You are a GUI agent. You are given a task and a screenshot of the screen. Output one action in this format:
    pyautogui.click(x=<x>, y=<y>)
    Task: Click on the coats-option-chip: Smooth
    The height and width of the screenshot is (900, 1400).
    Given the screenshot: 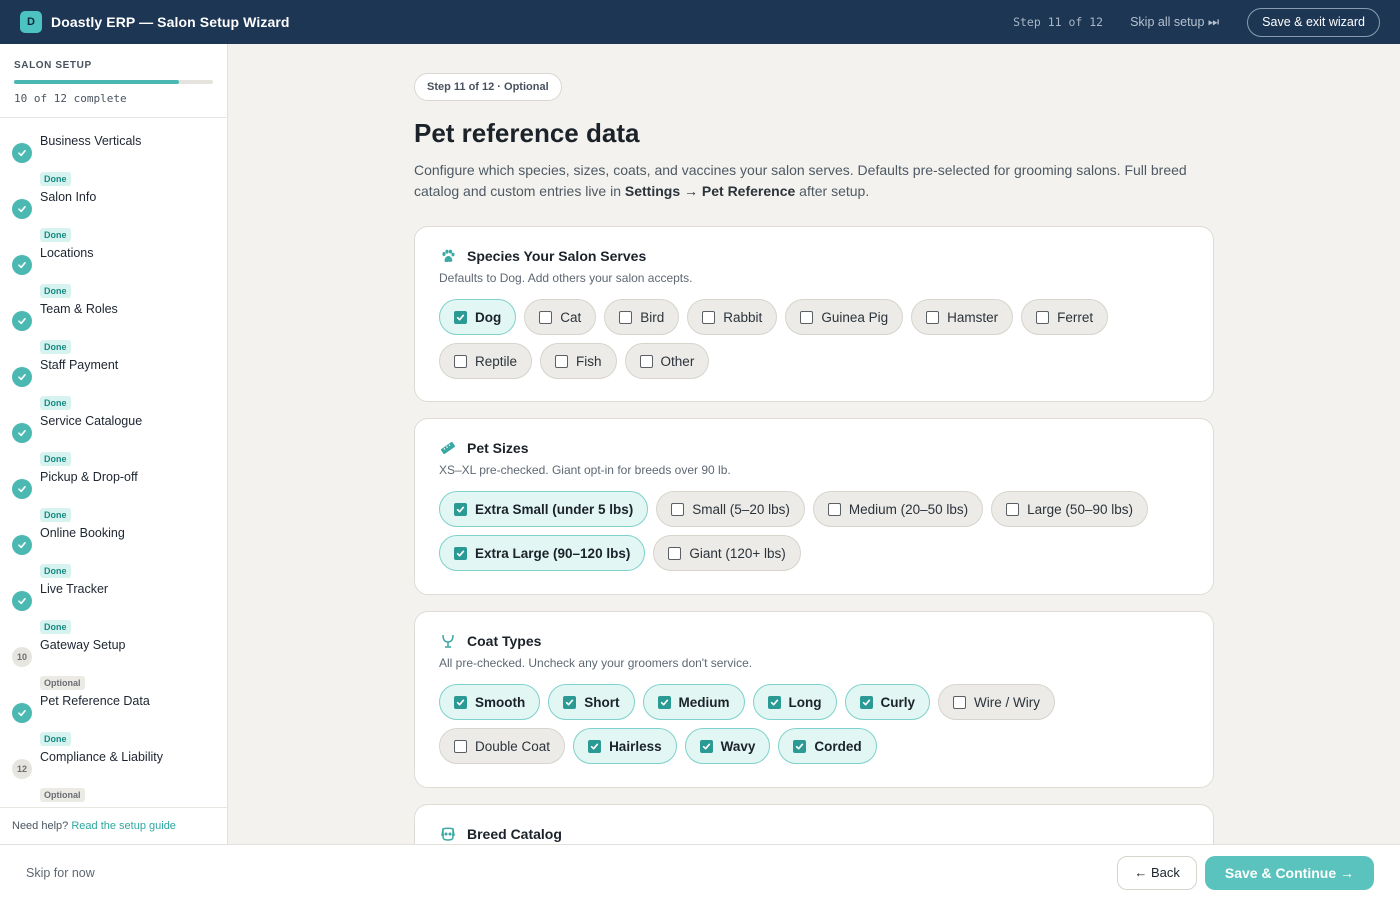 What is the action you would take?
    pyautogui.click(x=490, y=702)
    